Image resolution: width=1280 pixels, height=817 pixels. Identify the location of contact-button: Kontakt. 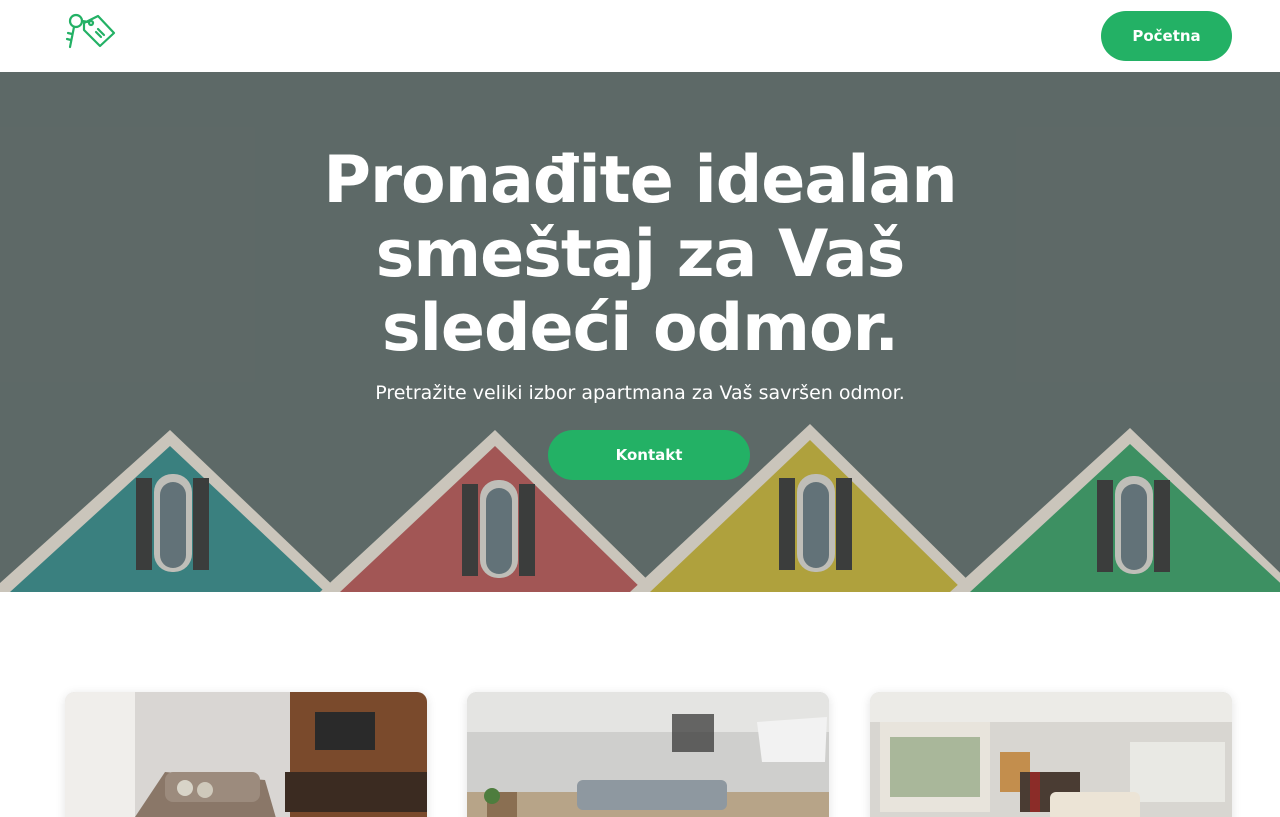
(649, 455).